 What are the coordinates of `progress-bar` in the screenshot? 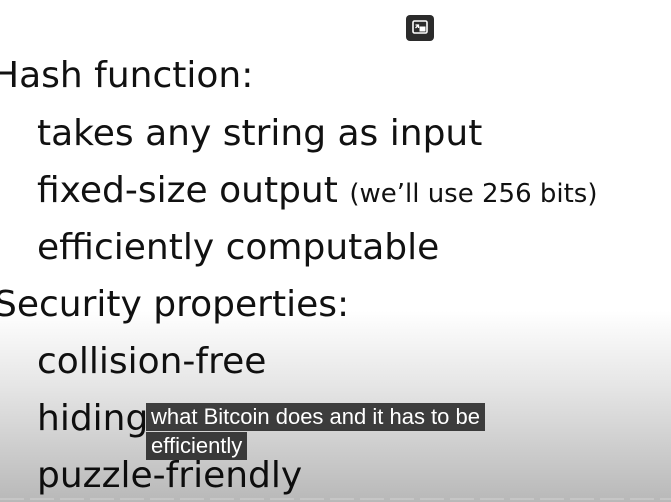 It's located at (335, 499).